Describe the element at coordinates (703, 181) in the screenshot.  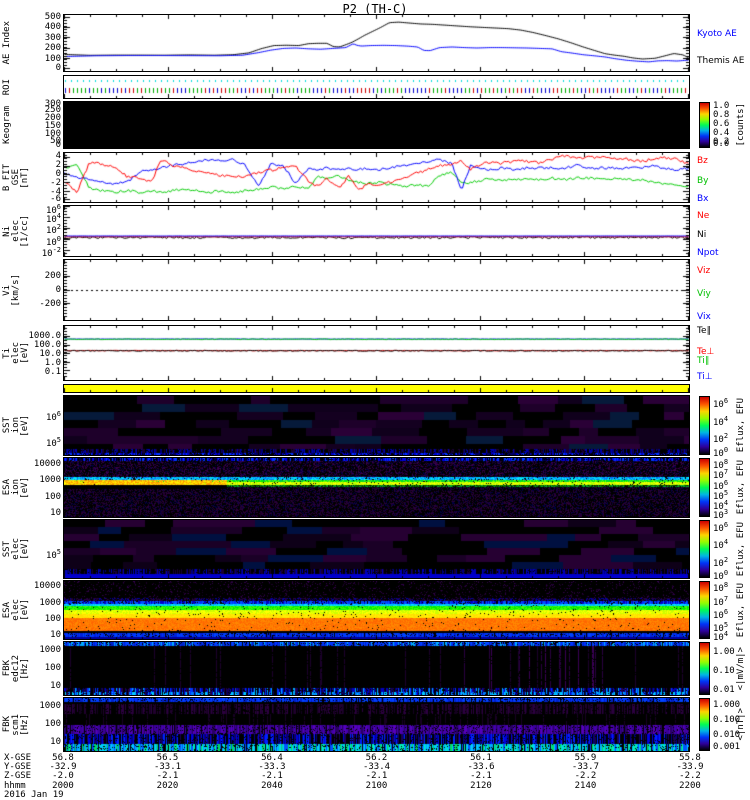
I see `series-label-By: By` at that location.